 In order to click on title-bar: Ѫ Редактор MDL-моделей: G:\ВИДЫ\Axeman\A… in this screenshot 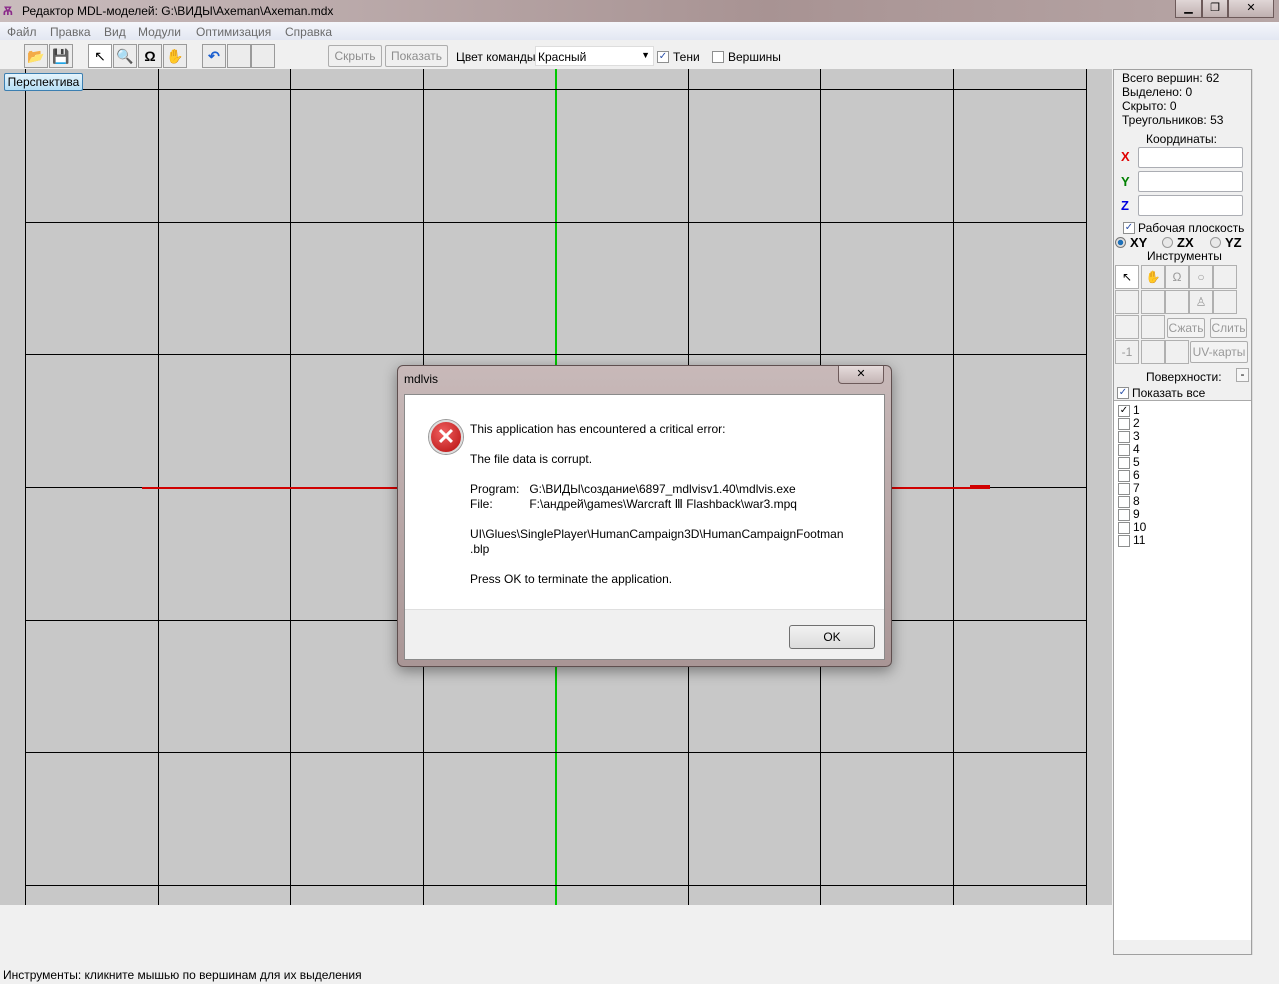, I will do `click(639, 11)`.